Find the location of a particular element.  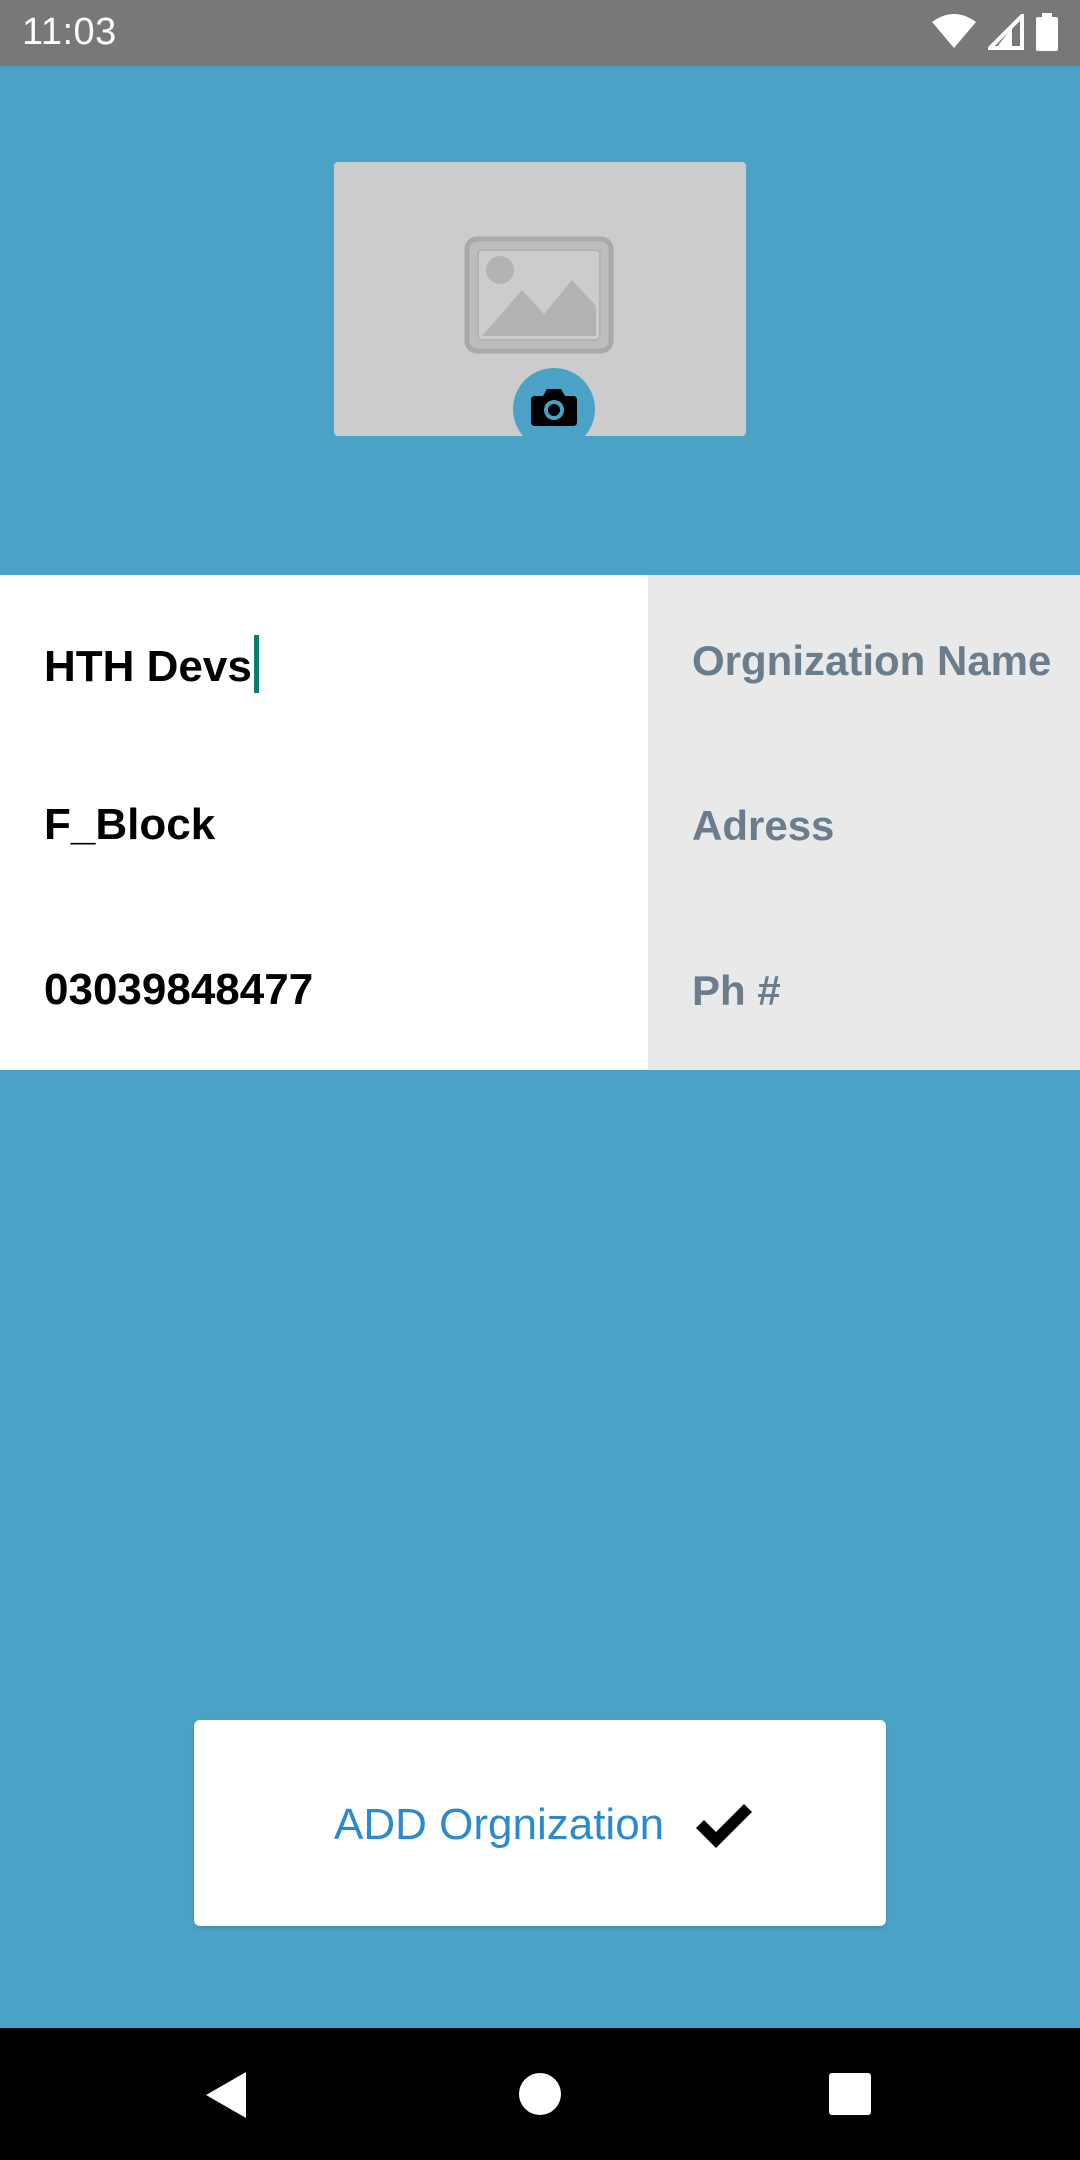

phone-label-row: Ph # is located at coordinates (864, 987).